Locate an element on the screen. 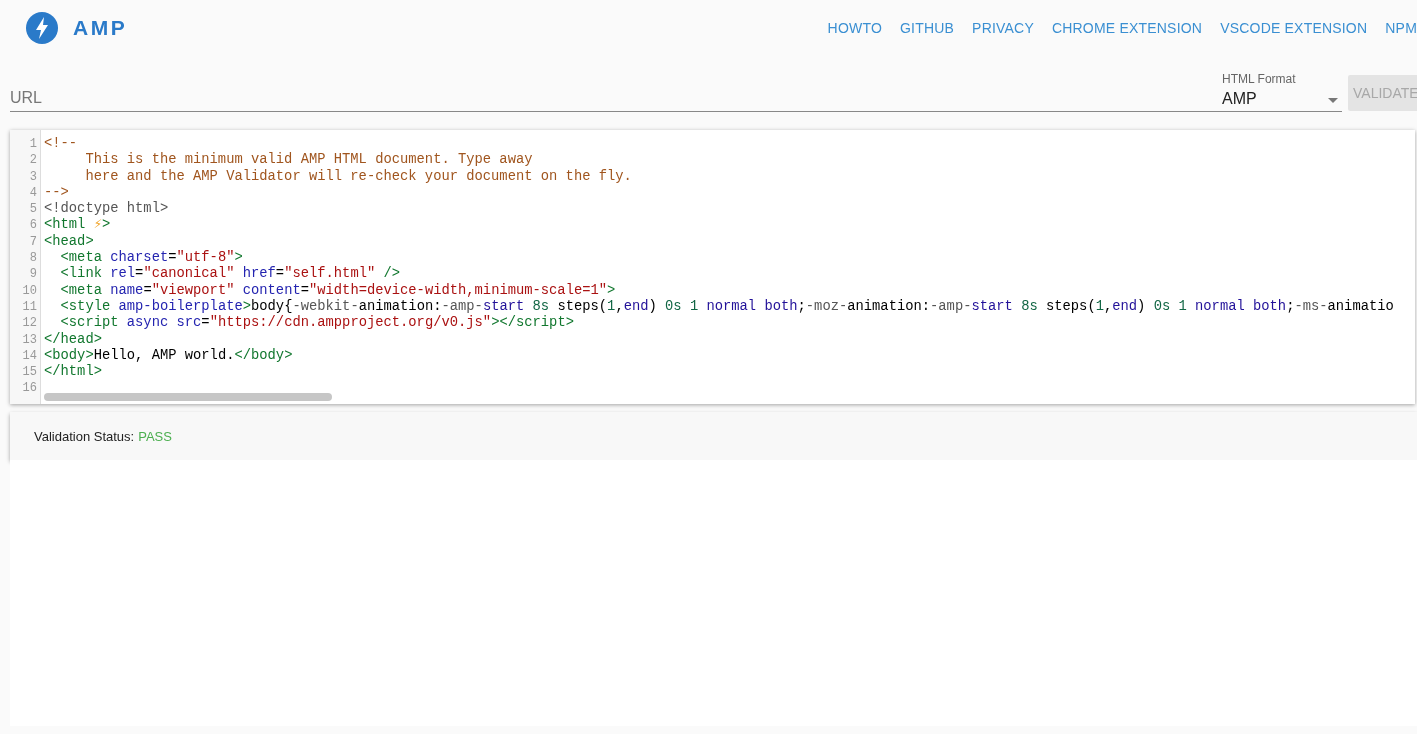 The height and width of the screenshot is (734, 1417). line-number: 3 is located at coordinates (33, 176).